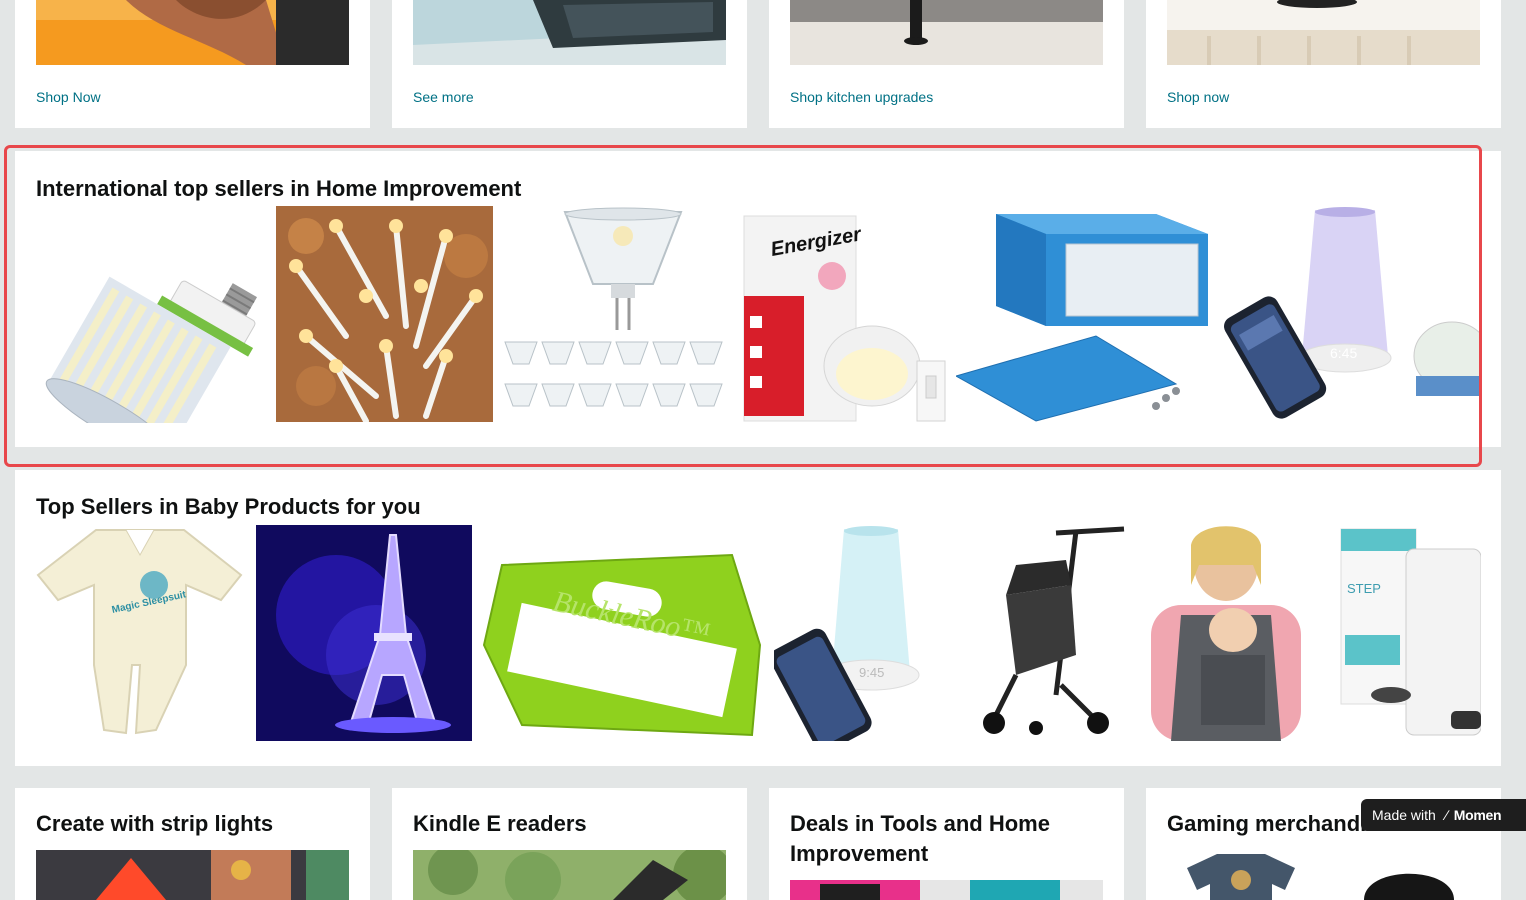  I want to click on scrollbar-track, so click(1514, 450).